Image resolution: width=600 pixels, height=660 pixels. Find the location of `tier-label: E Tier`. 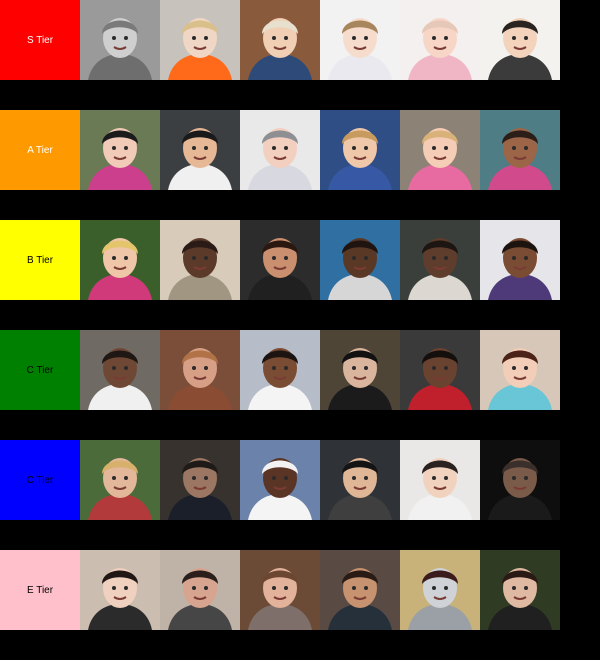

tier-label: E Tier is located at coordinates (40, 590).